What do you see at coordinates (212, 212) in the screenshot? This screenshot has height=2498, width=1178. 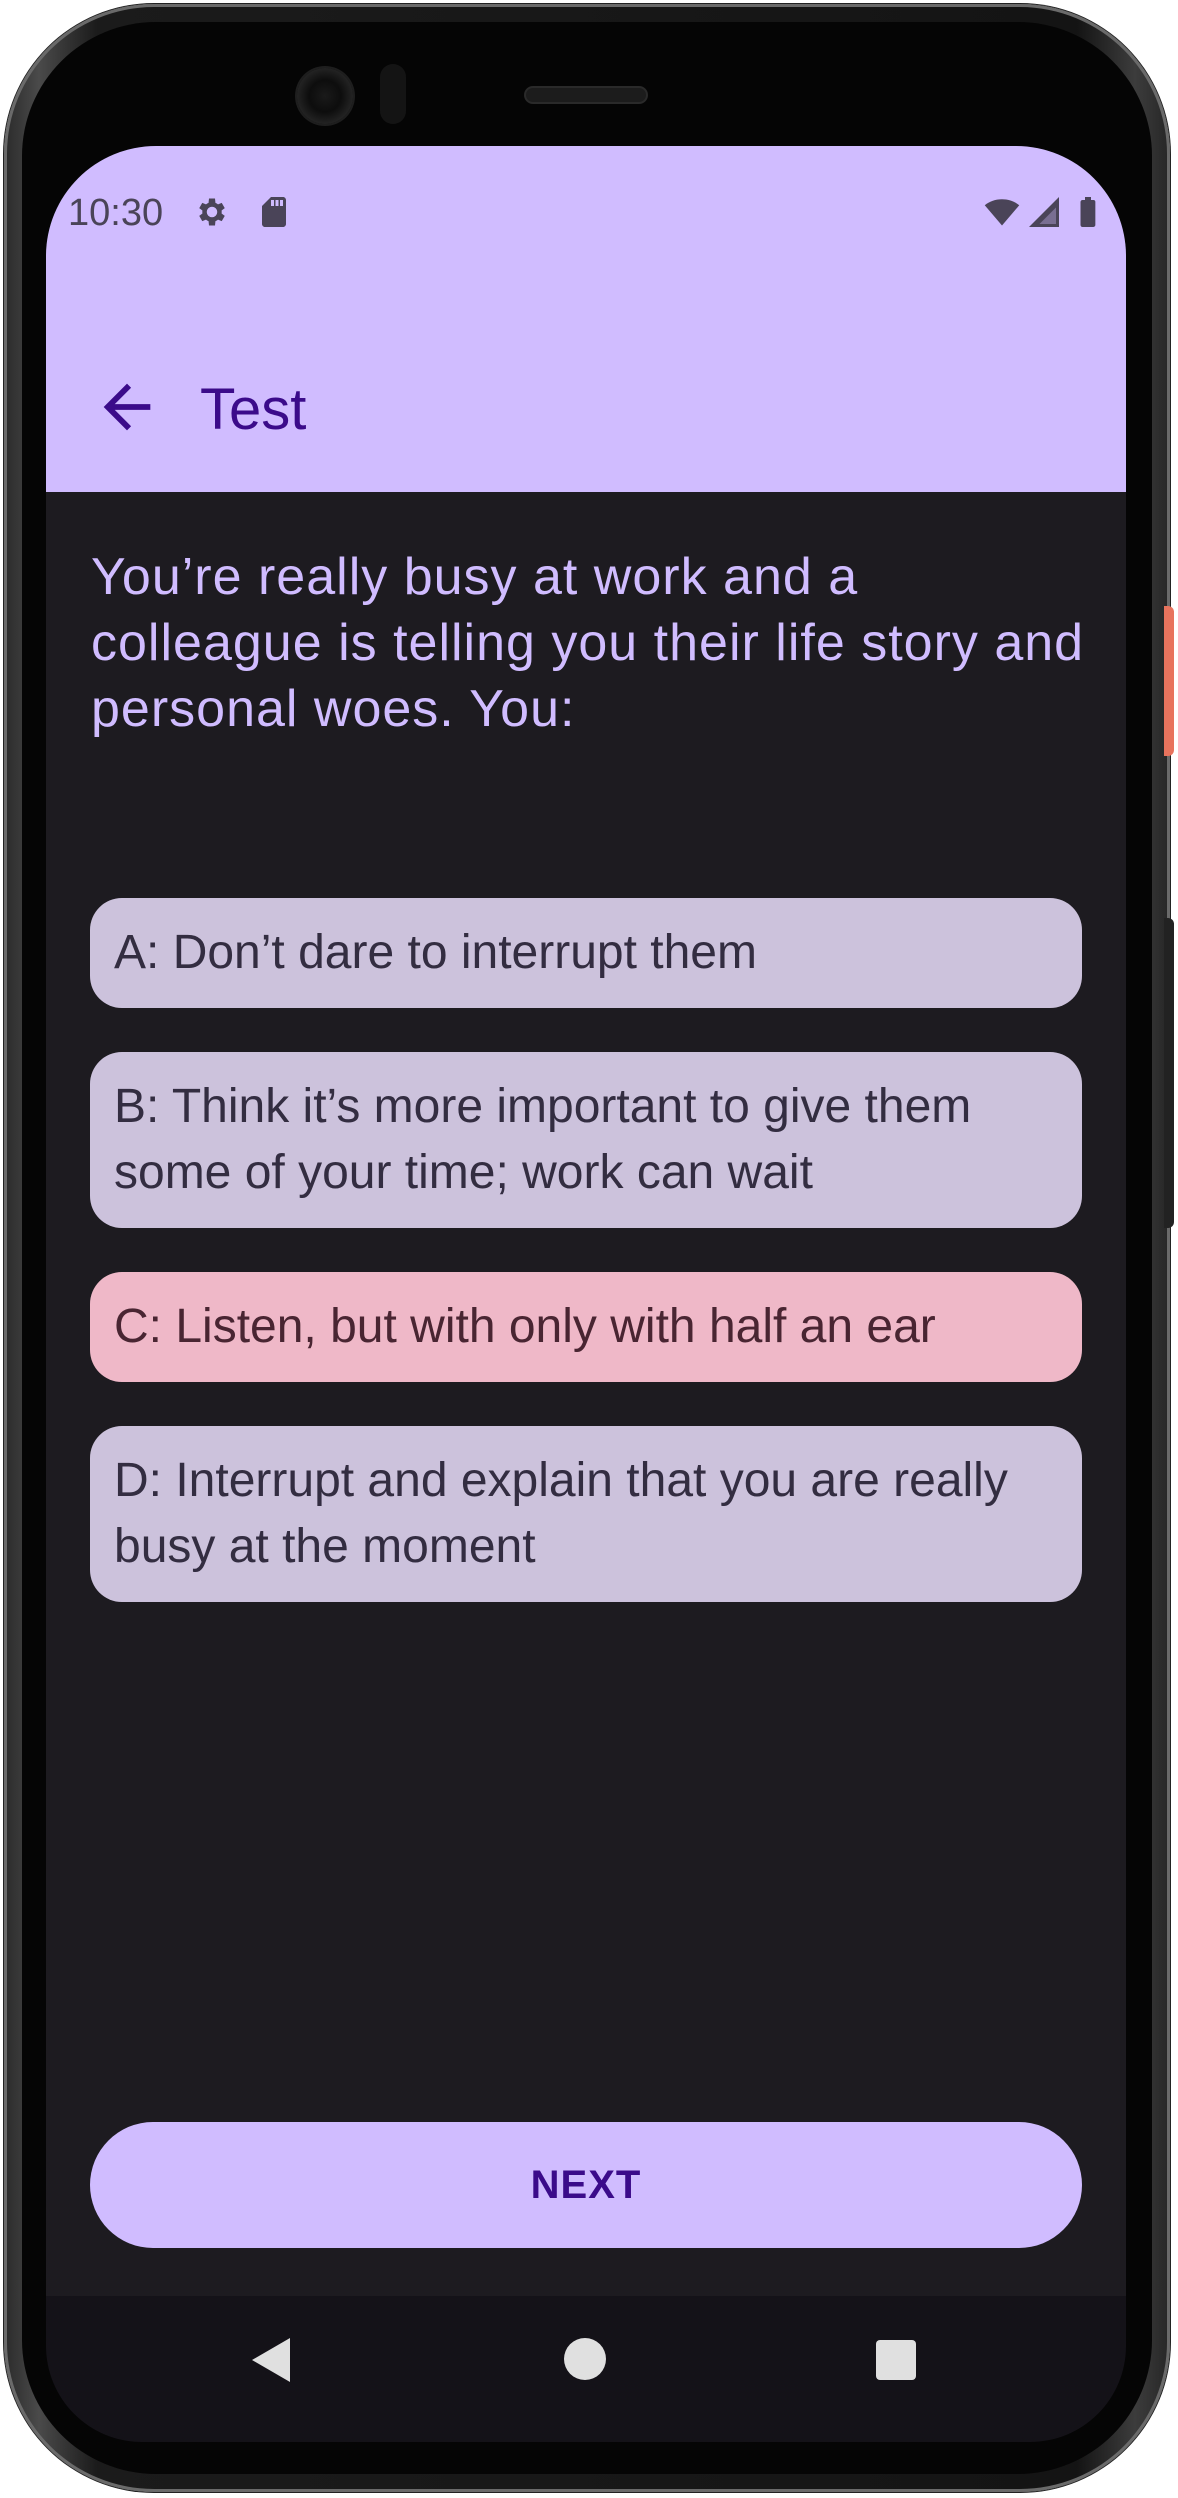 I see `settings-icon` at bounding box center [212, 212].